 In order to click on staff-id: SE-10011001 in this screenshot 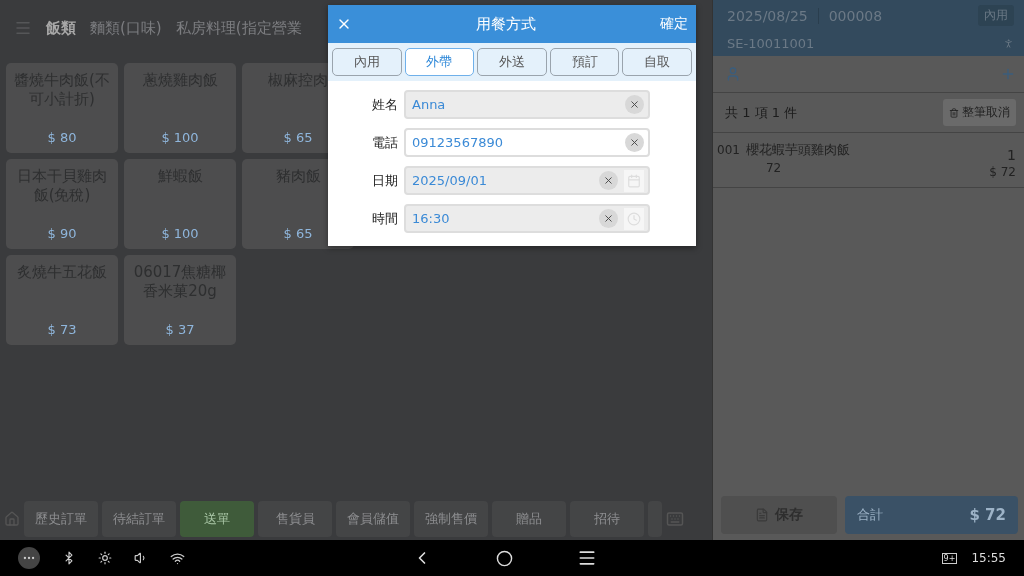, I will do `click(771, 43)`.